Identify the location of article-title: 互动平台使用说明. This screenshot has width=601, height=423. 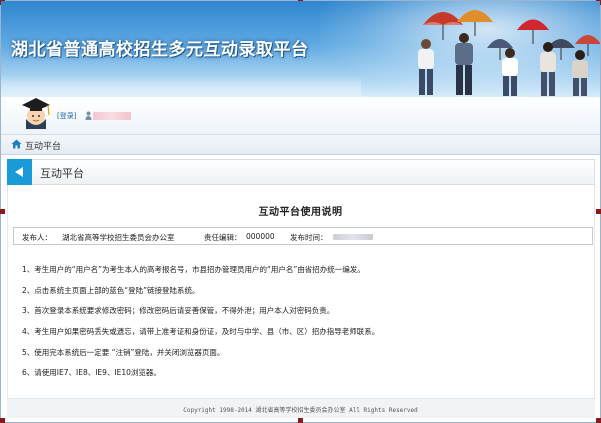
(300, 212).